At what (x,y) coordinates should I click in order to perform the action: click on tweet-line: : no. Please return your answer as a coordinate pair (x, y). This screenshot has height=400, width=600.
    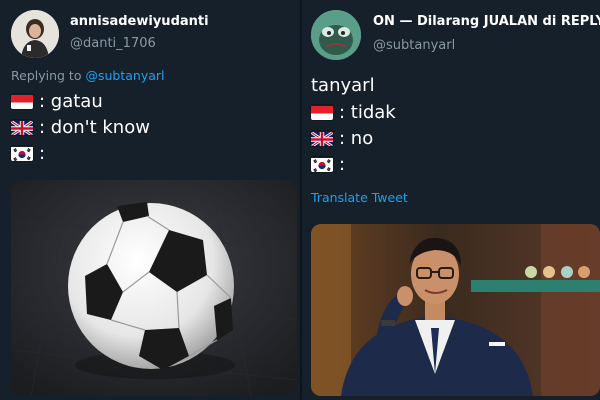
    Looking at the image, I should click on (342, 138).